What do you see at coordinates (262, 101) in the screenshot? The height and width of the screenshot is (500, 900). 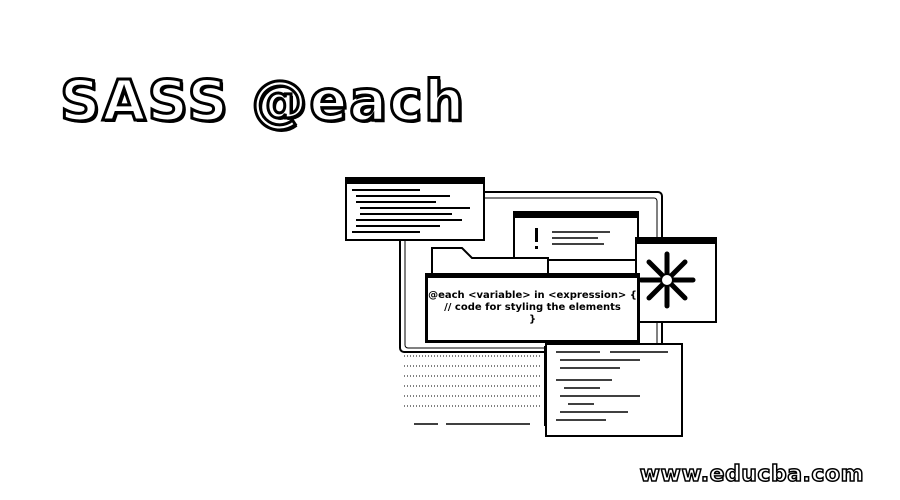 I see `page-title: SASS @each` at bounding box center [262, 101].